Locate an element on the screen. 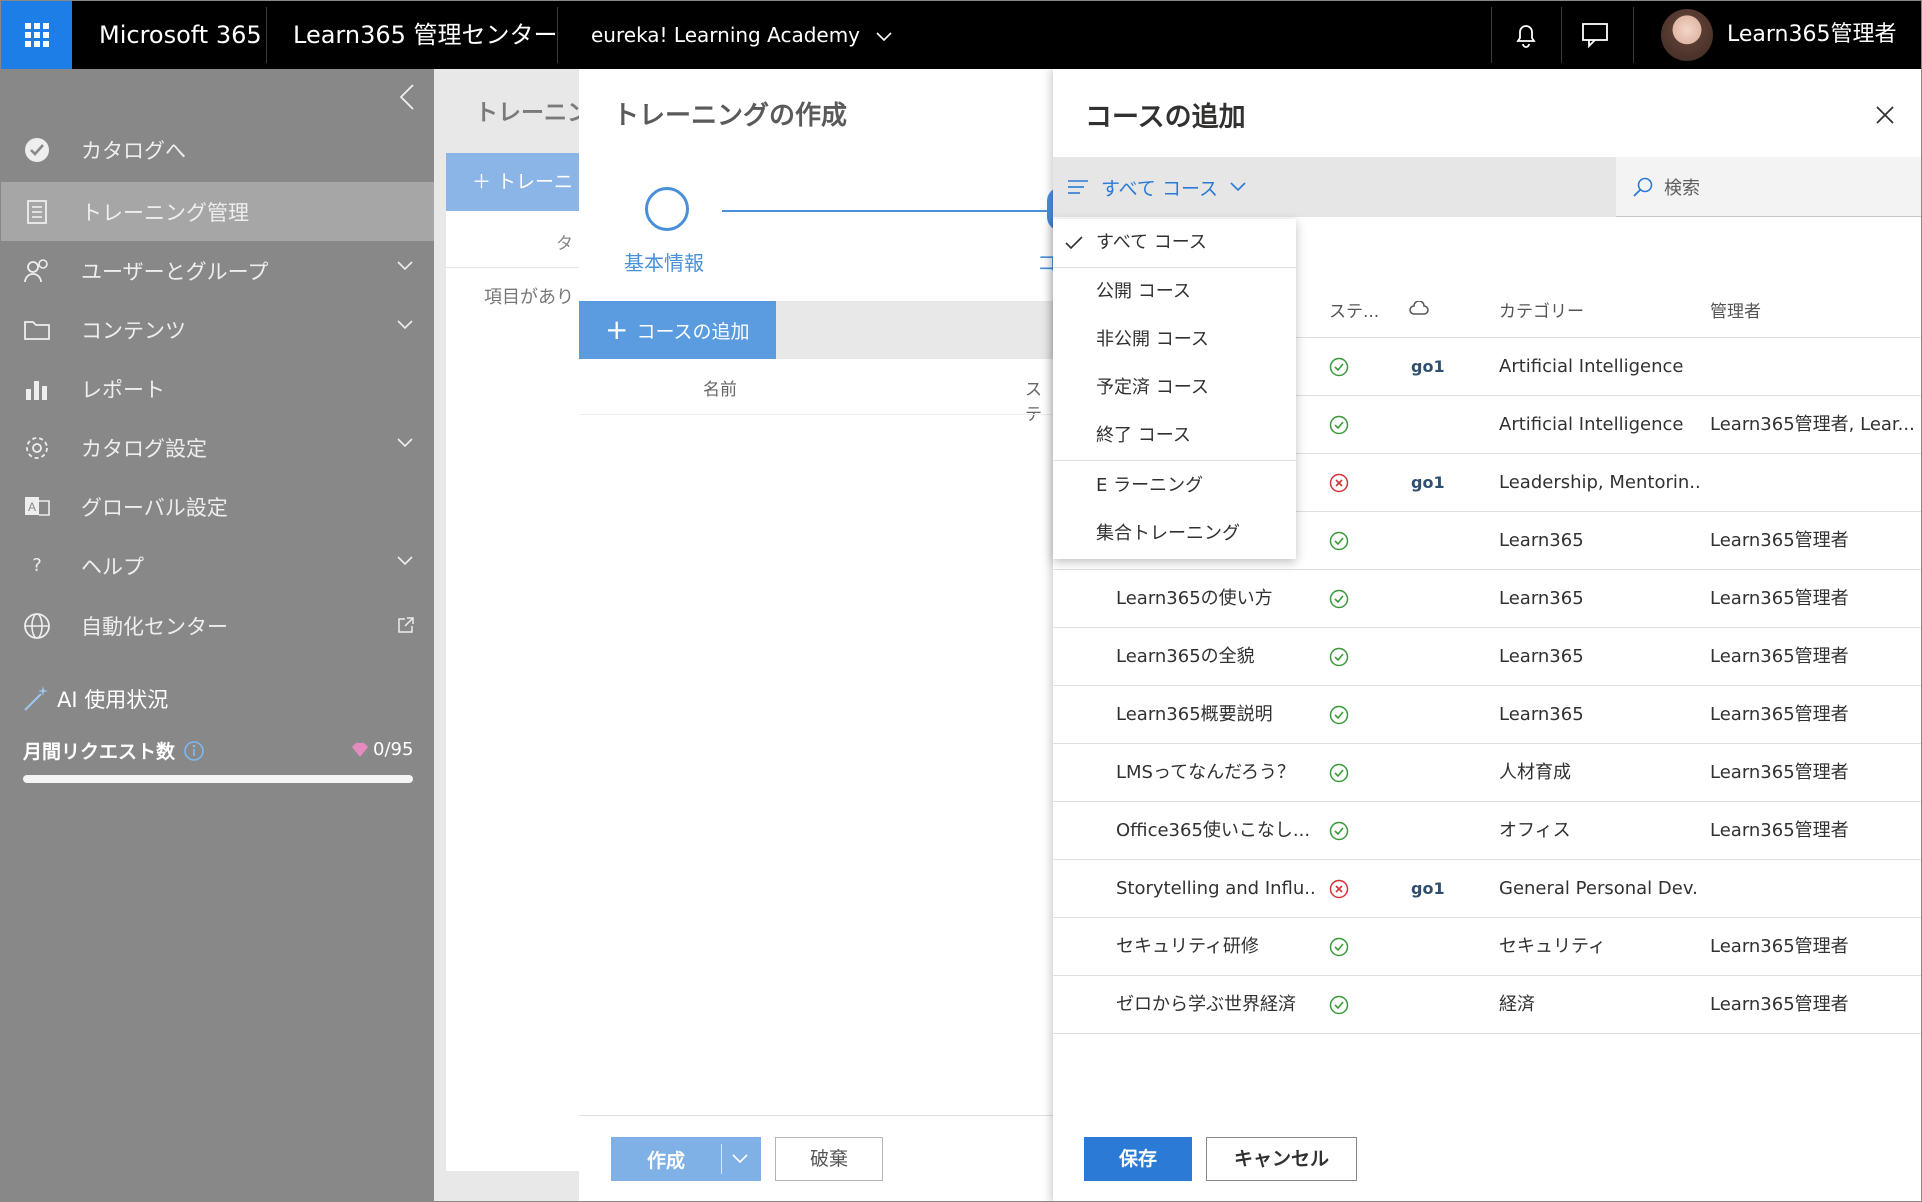  table-row: Learn365の全貌 Learn365 Learn365管理者 is located at coordinates (1487, 657).